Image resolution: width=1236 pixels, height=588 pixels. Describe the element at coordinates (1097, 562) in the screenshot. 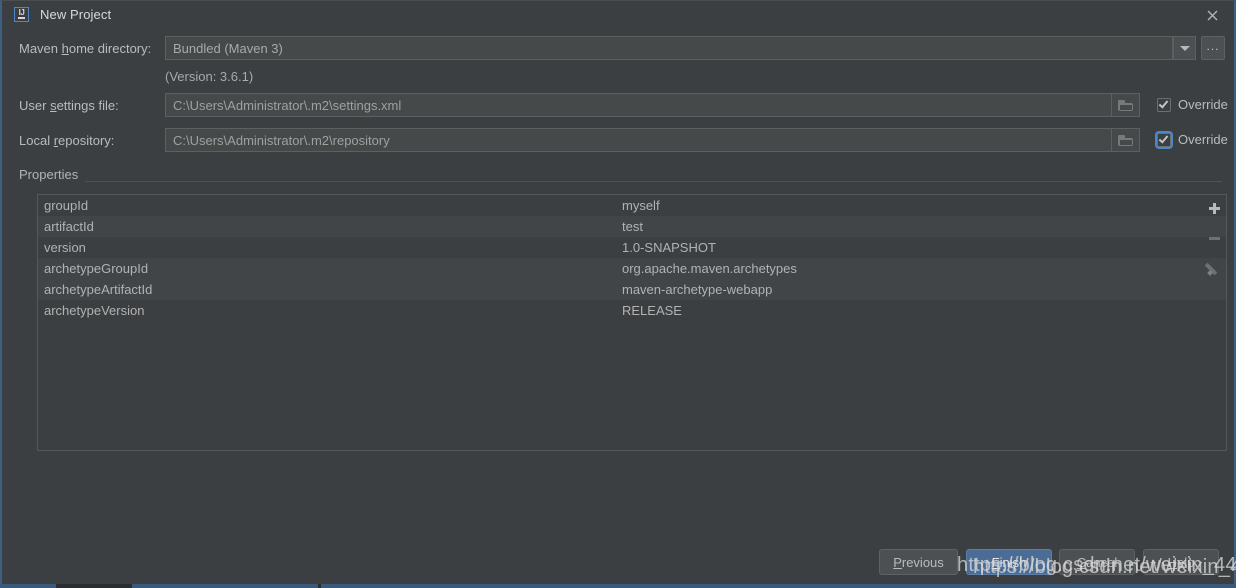

I see `cancel-button: Cancel` at that location.